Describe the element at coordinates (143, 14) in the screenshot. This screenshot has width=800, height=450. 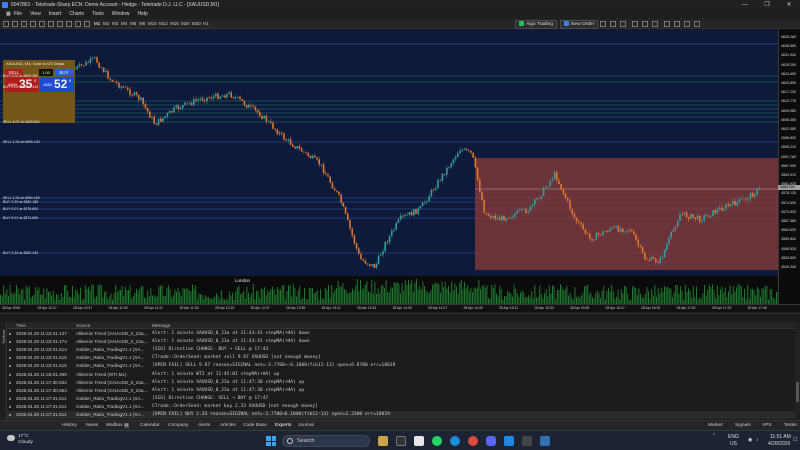
I see `menu-help: Help` at that location.